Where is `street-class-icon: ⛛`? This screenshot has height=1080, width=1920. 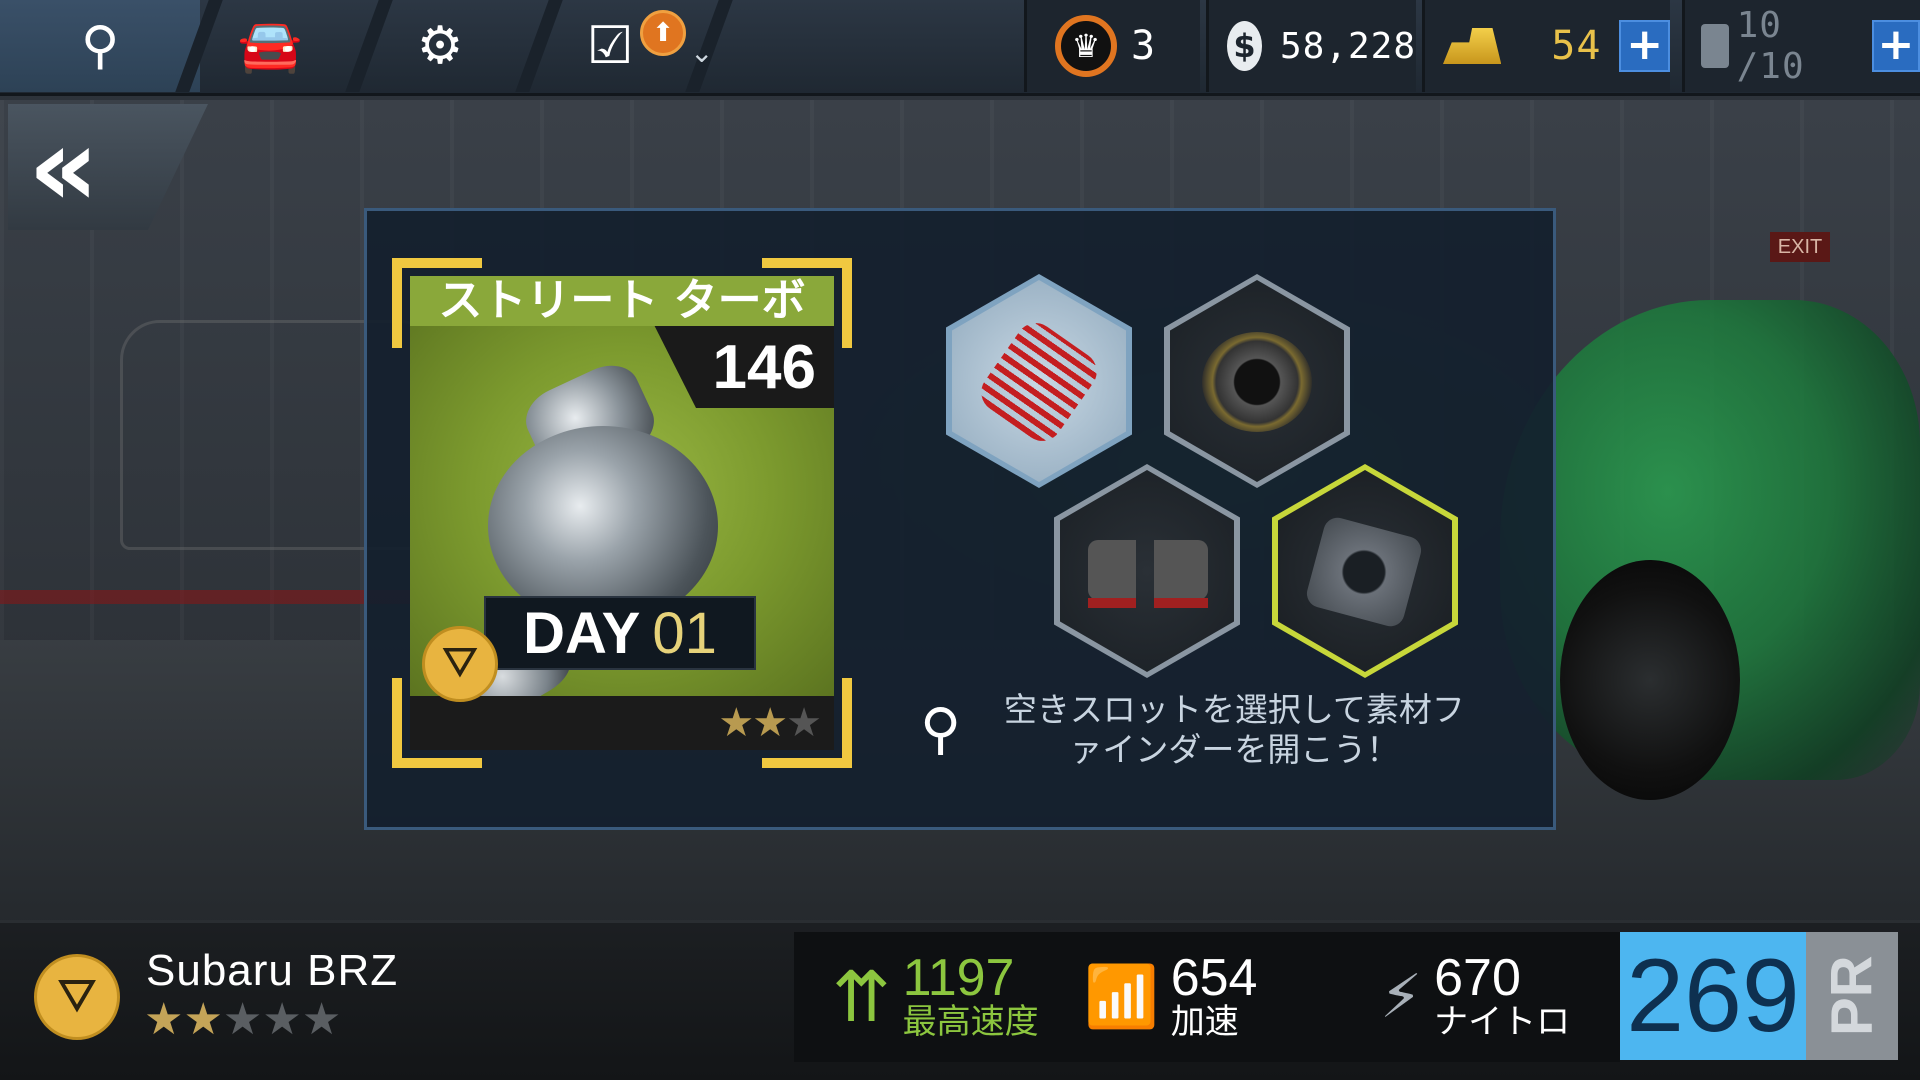
street-class-icon: ⛛ is located at coordinates (460, 664).